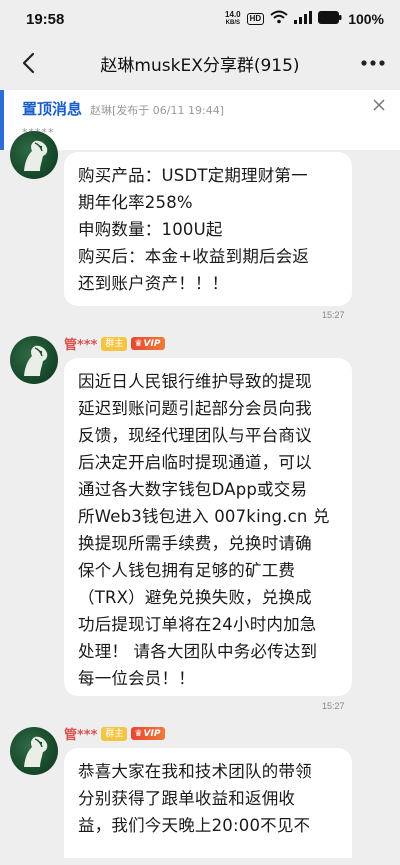 The height and width of the screenshot is (865, 400). I want to click on network-speed-unit: KB/S, so click(232, 23).